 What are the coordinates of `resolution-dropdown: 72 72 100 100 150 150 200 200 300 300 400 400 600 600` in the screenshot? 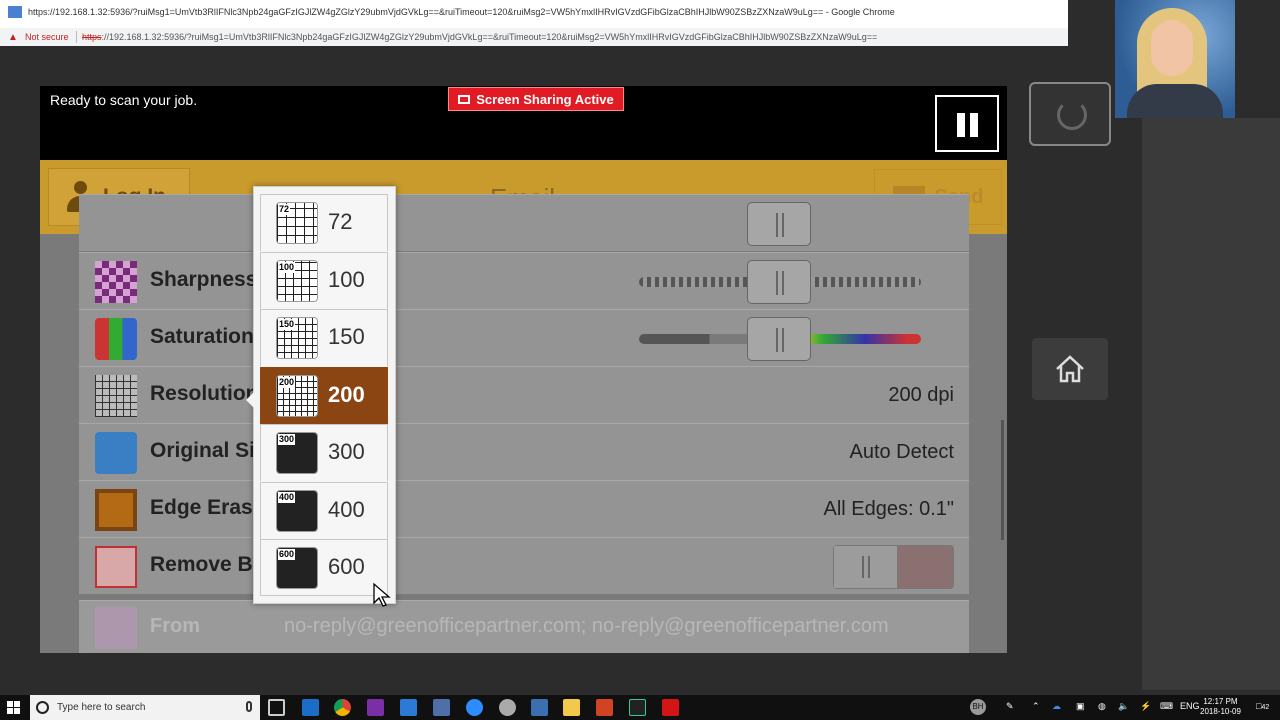 It's located at (321, 395).